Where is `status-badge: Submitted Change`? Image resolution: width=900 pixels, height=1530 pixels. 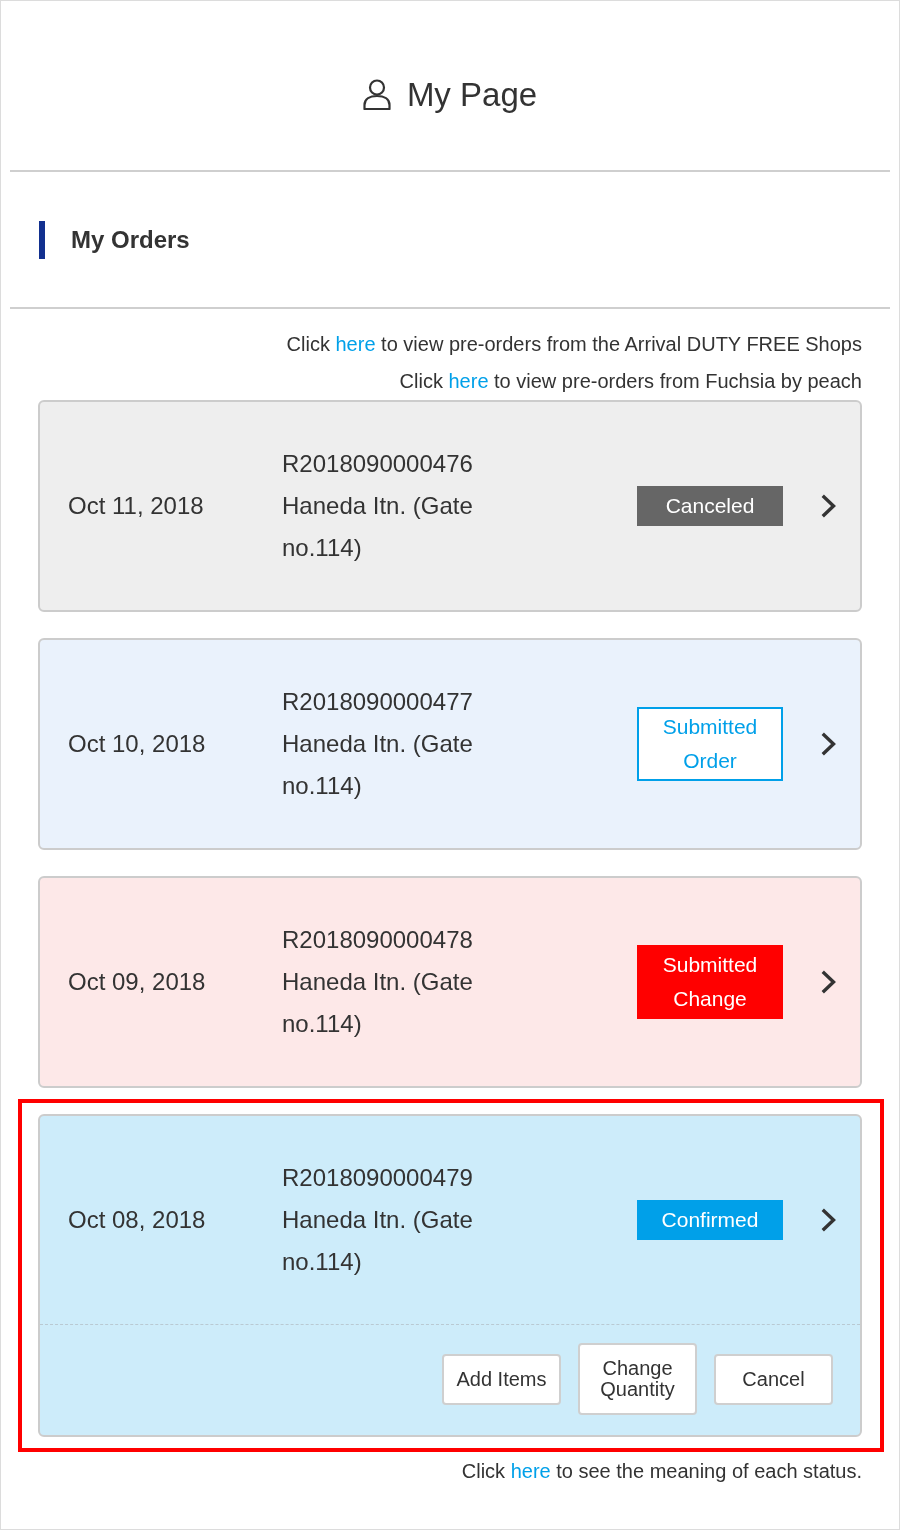
status-badge: Submitted Change is located at coordinates (710, 982).